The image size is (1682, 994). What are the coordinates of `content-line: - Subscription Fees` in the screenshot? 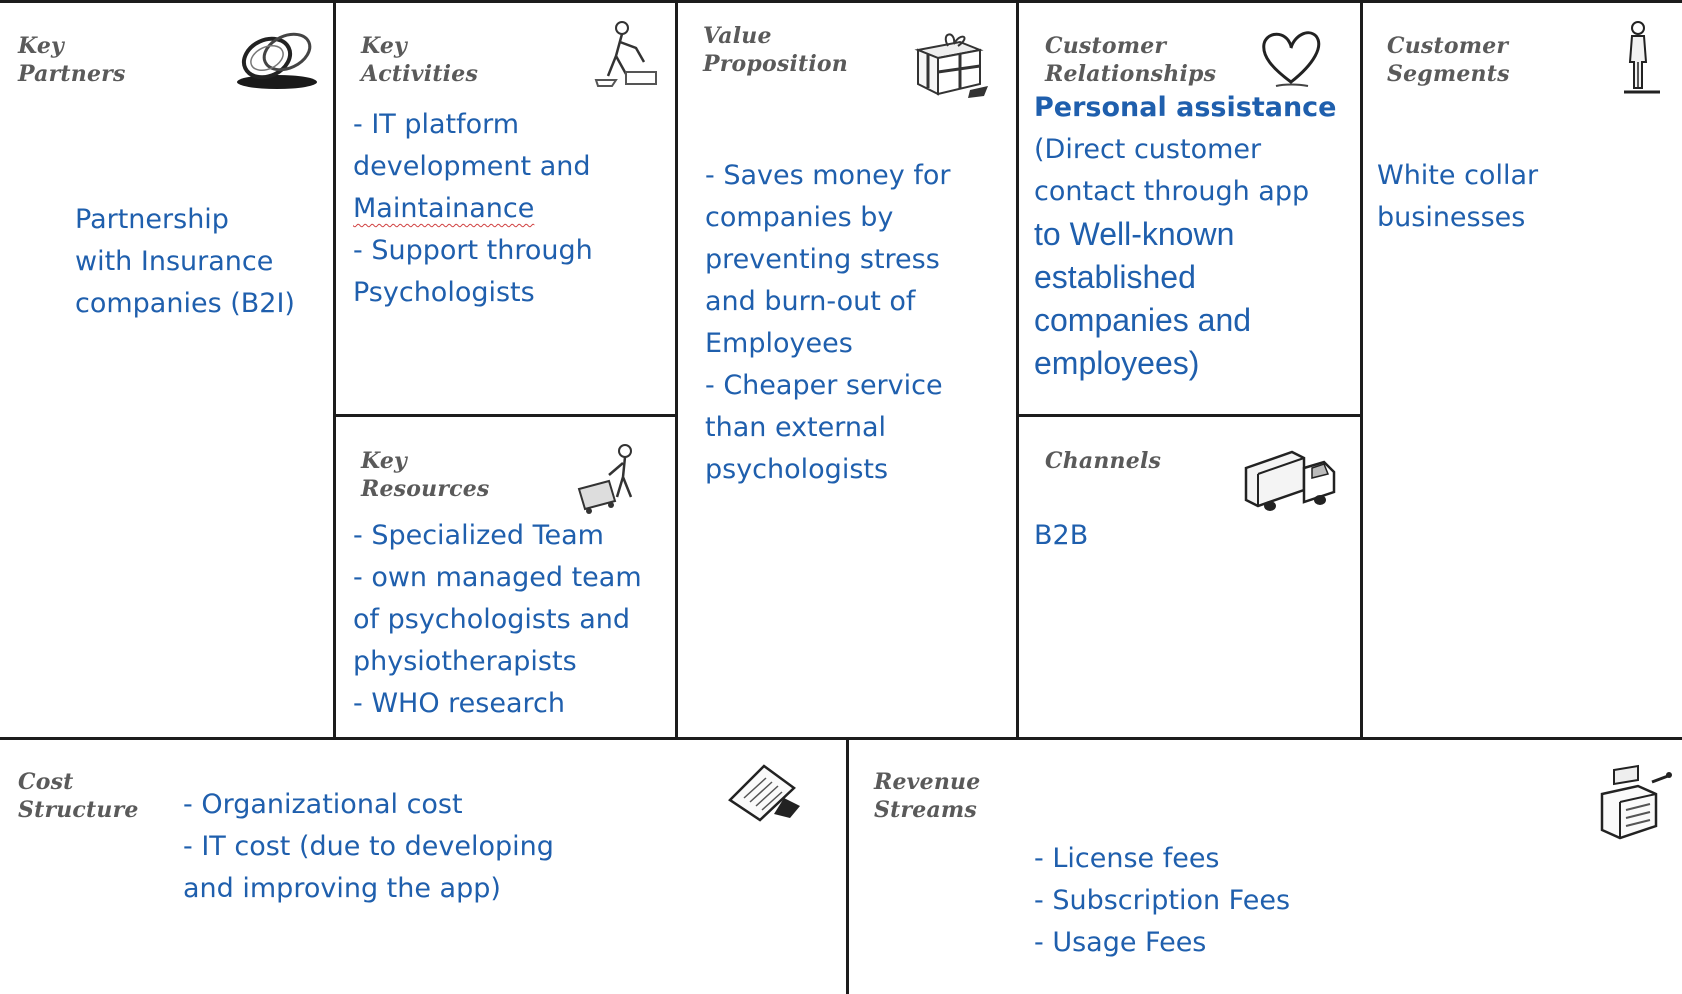 It's located at (1162, 900).